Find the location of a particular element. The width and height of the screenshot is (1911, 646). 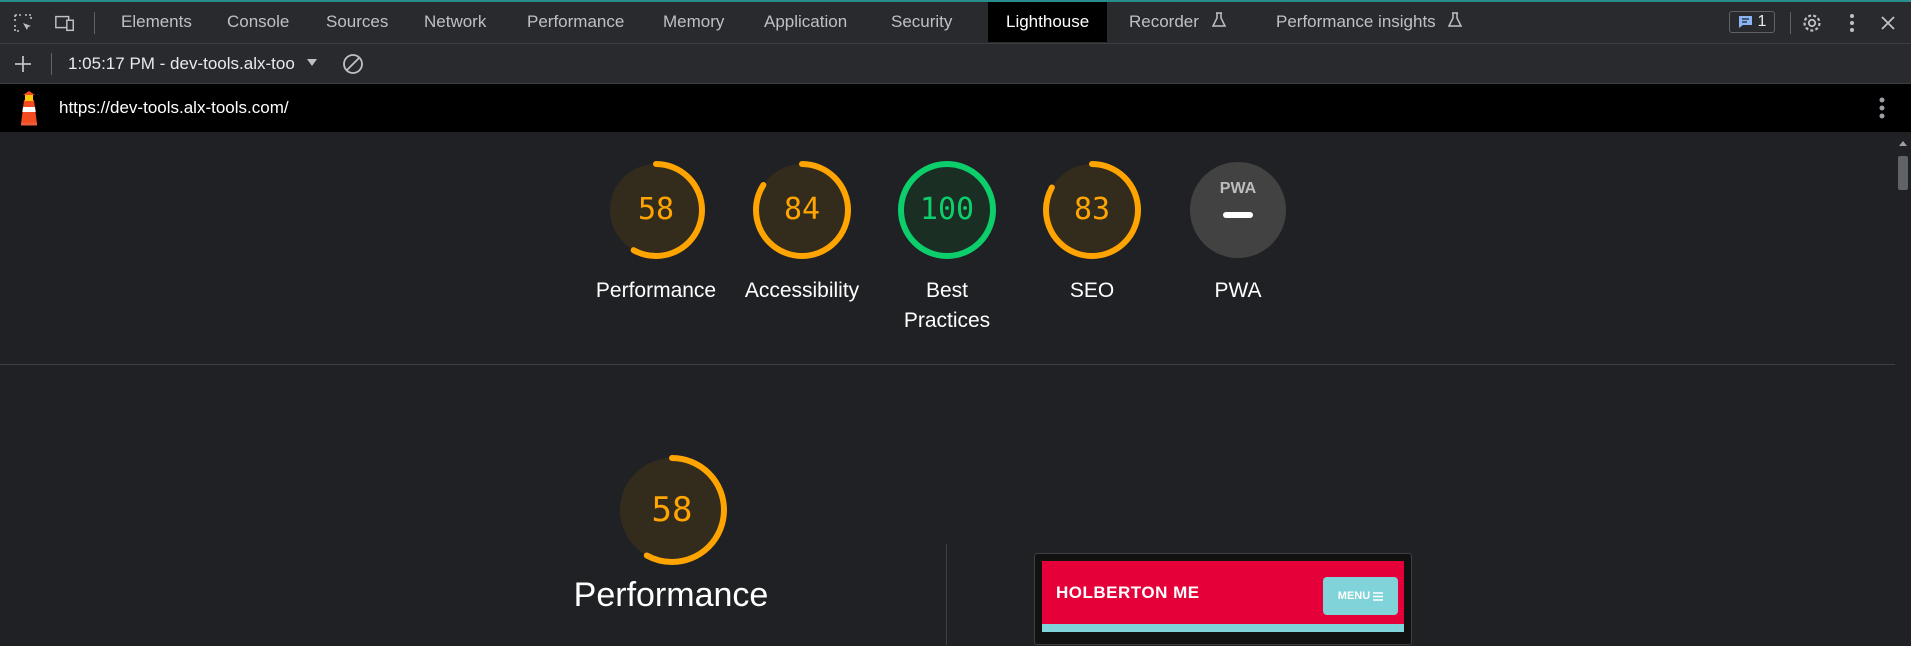

gauge-ring: 58 is located at coordinates (656, 210).